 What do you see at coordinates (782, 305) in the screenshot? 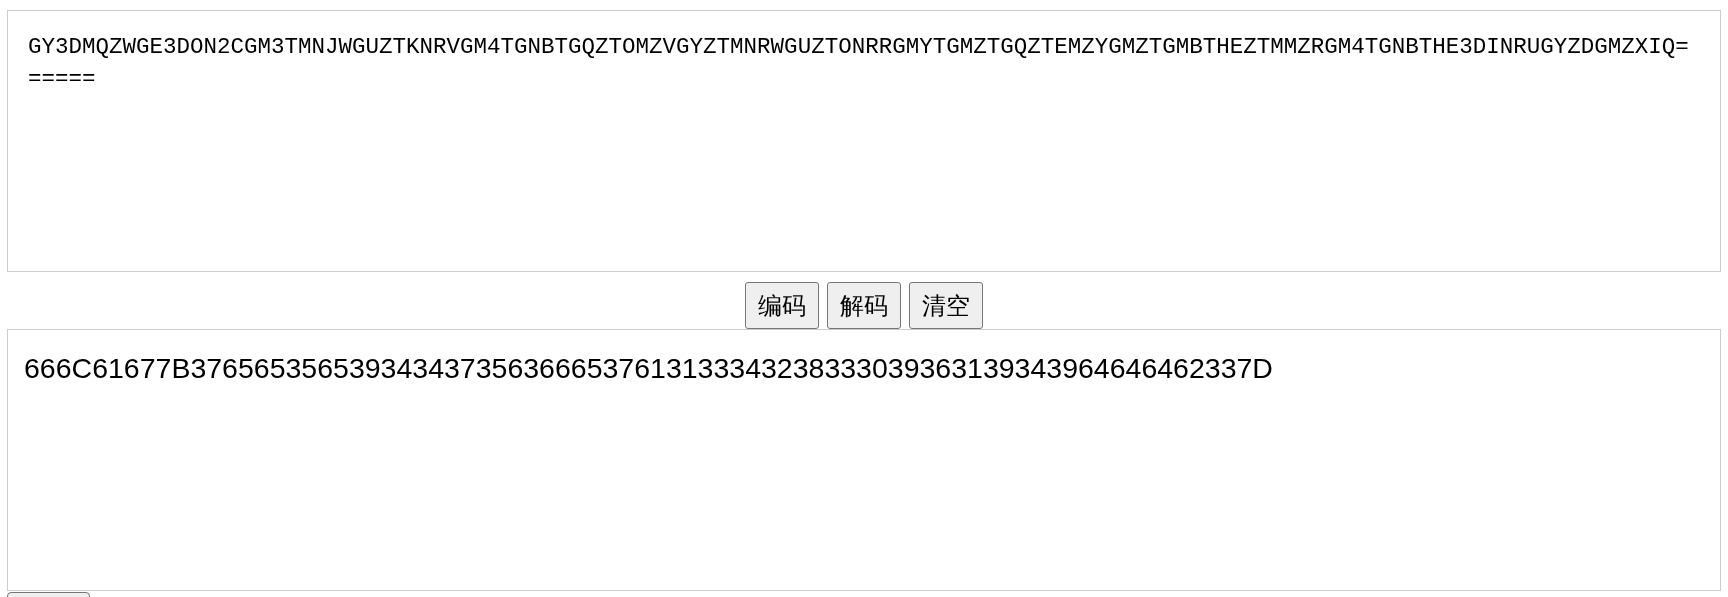
I see `action-button: 编码` at bounding box center [782, 305].